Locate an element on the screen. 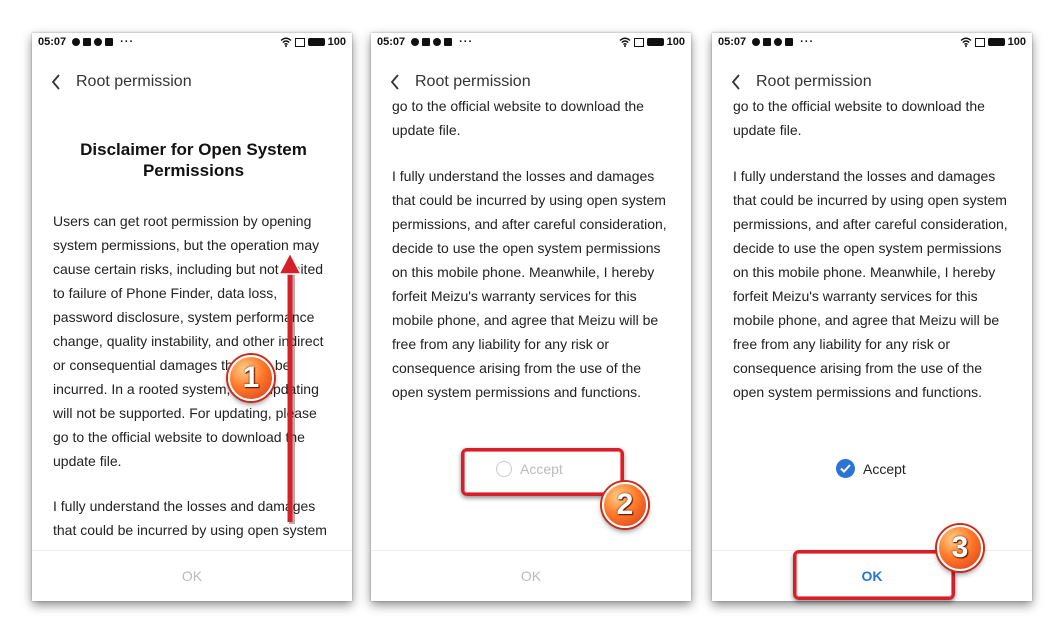 The height and width of the screenshot is (633, 1064). accept-highlight-box is located at coordinates (542, 472).